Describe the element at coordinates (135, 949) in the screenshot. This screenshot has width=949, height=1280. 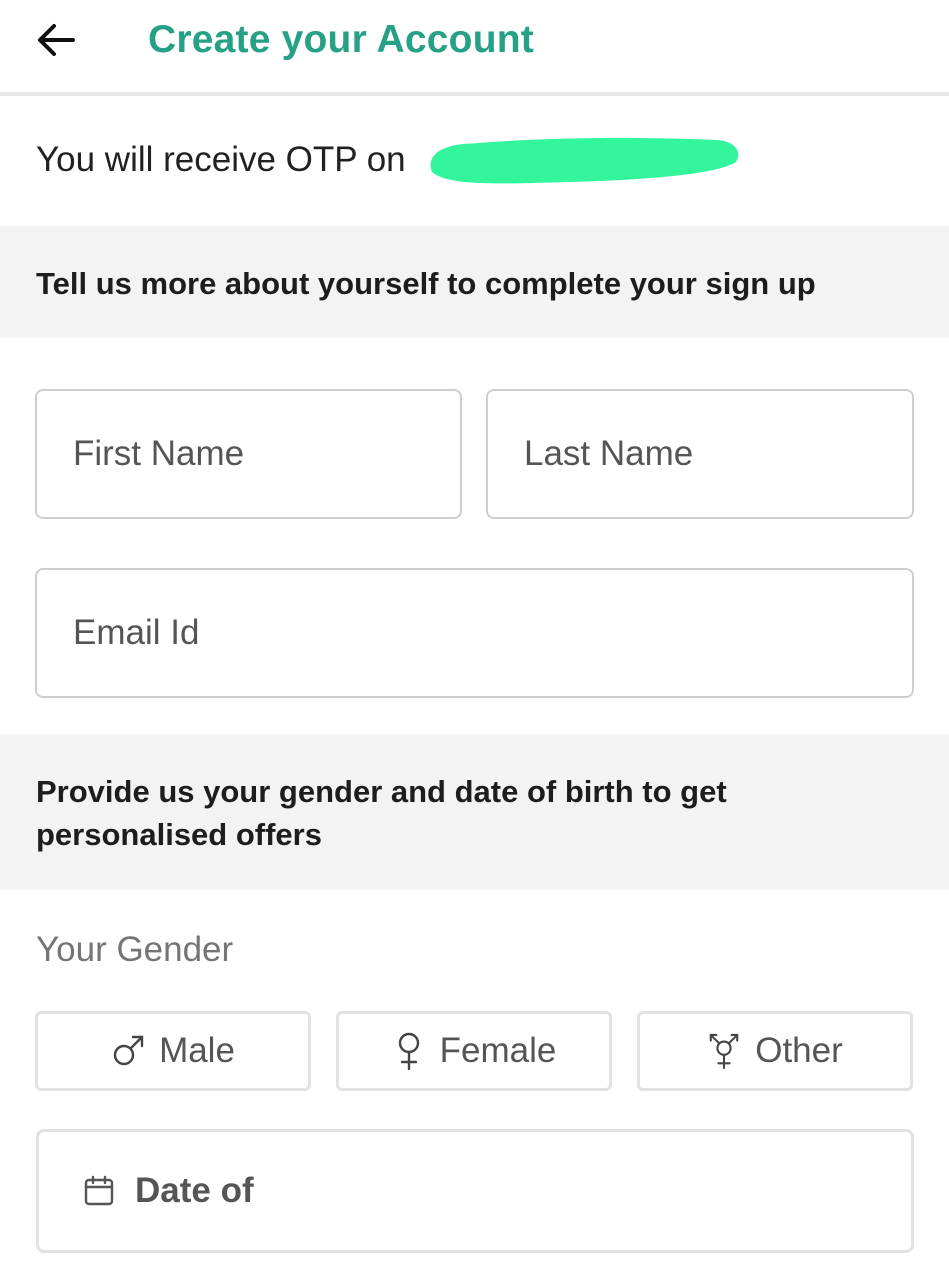
I see `gender-label: Your Gender` at that location.